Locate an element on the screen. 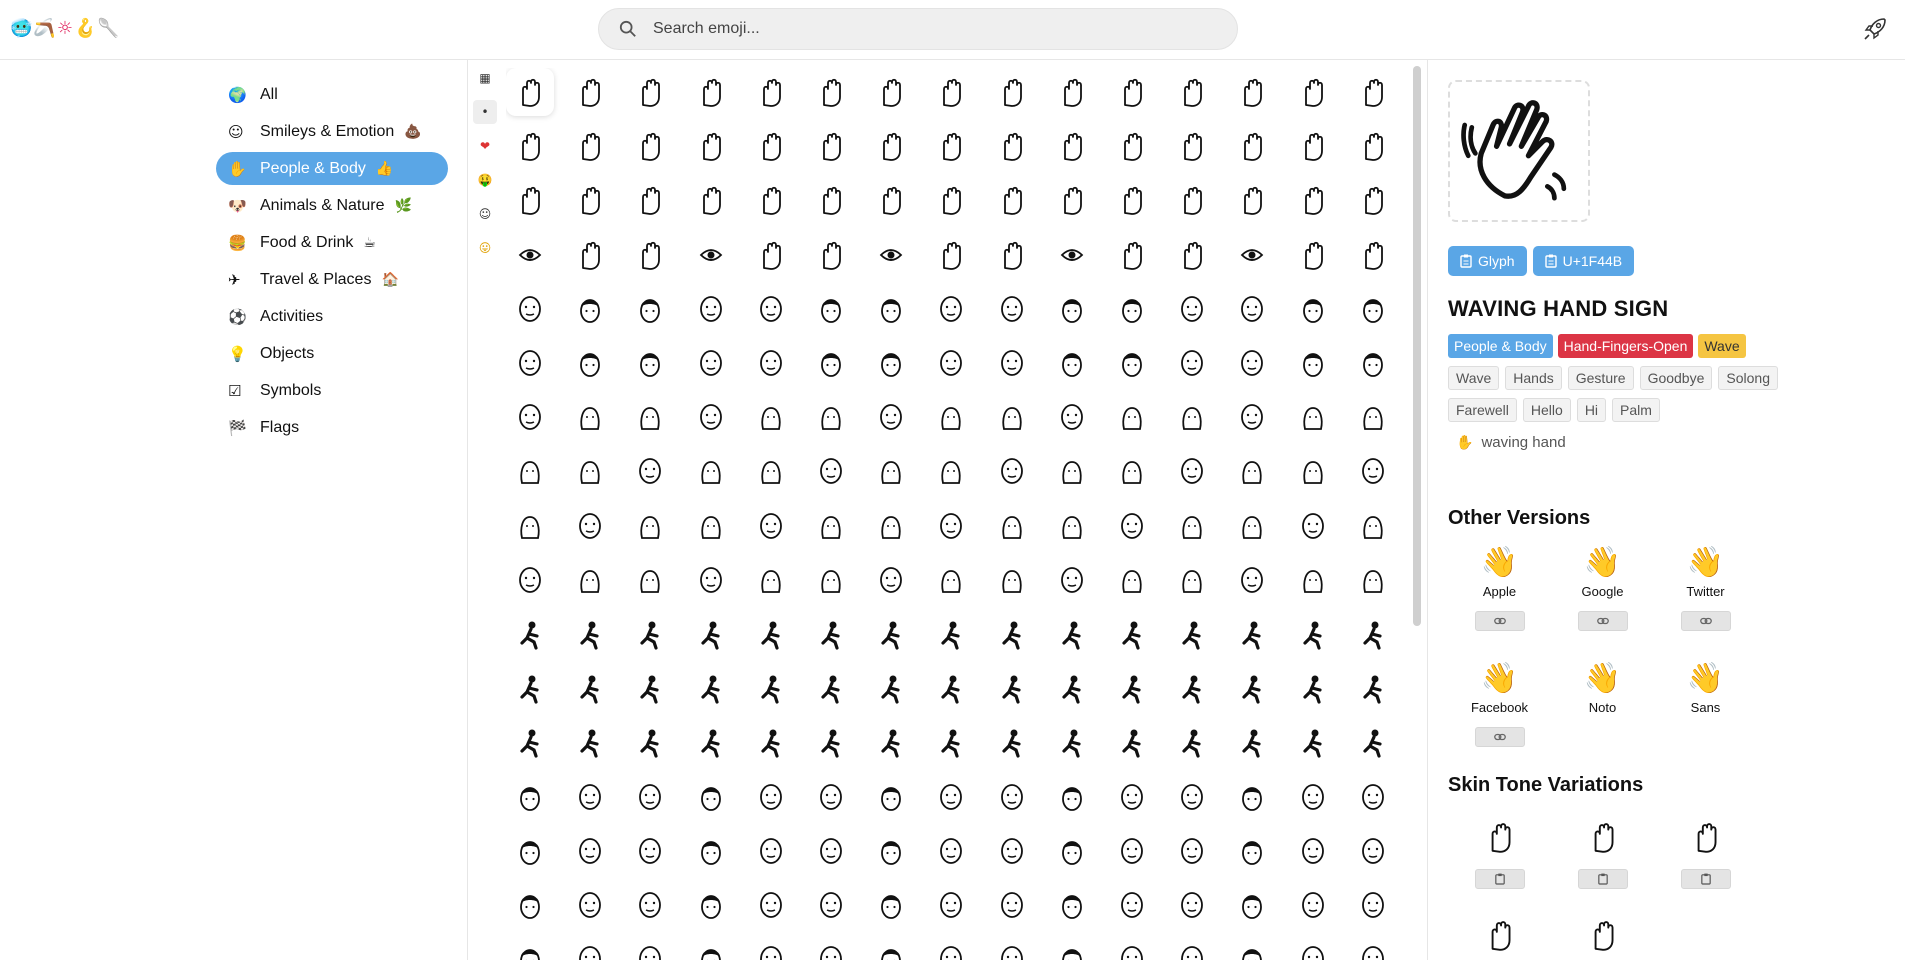 Image resolution: width=1905 pixels, height=960 pixels. sidebar-item-objects: 💡 Objects is located at coordinates (332, 353).